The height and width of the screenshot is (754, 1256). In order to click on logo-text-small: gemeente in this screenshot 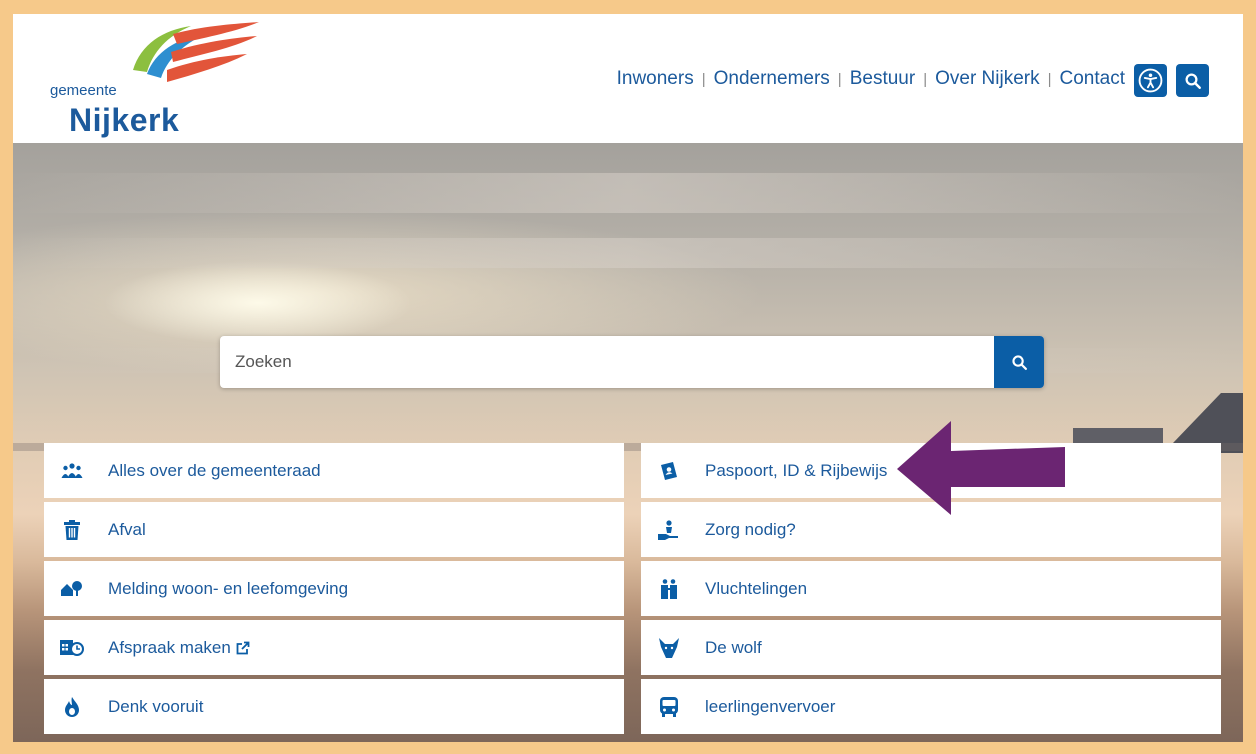, I will do `click(83, 90)`.